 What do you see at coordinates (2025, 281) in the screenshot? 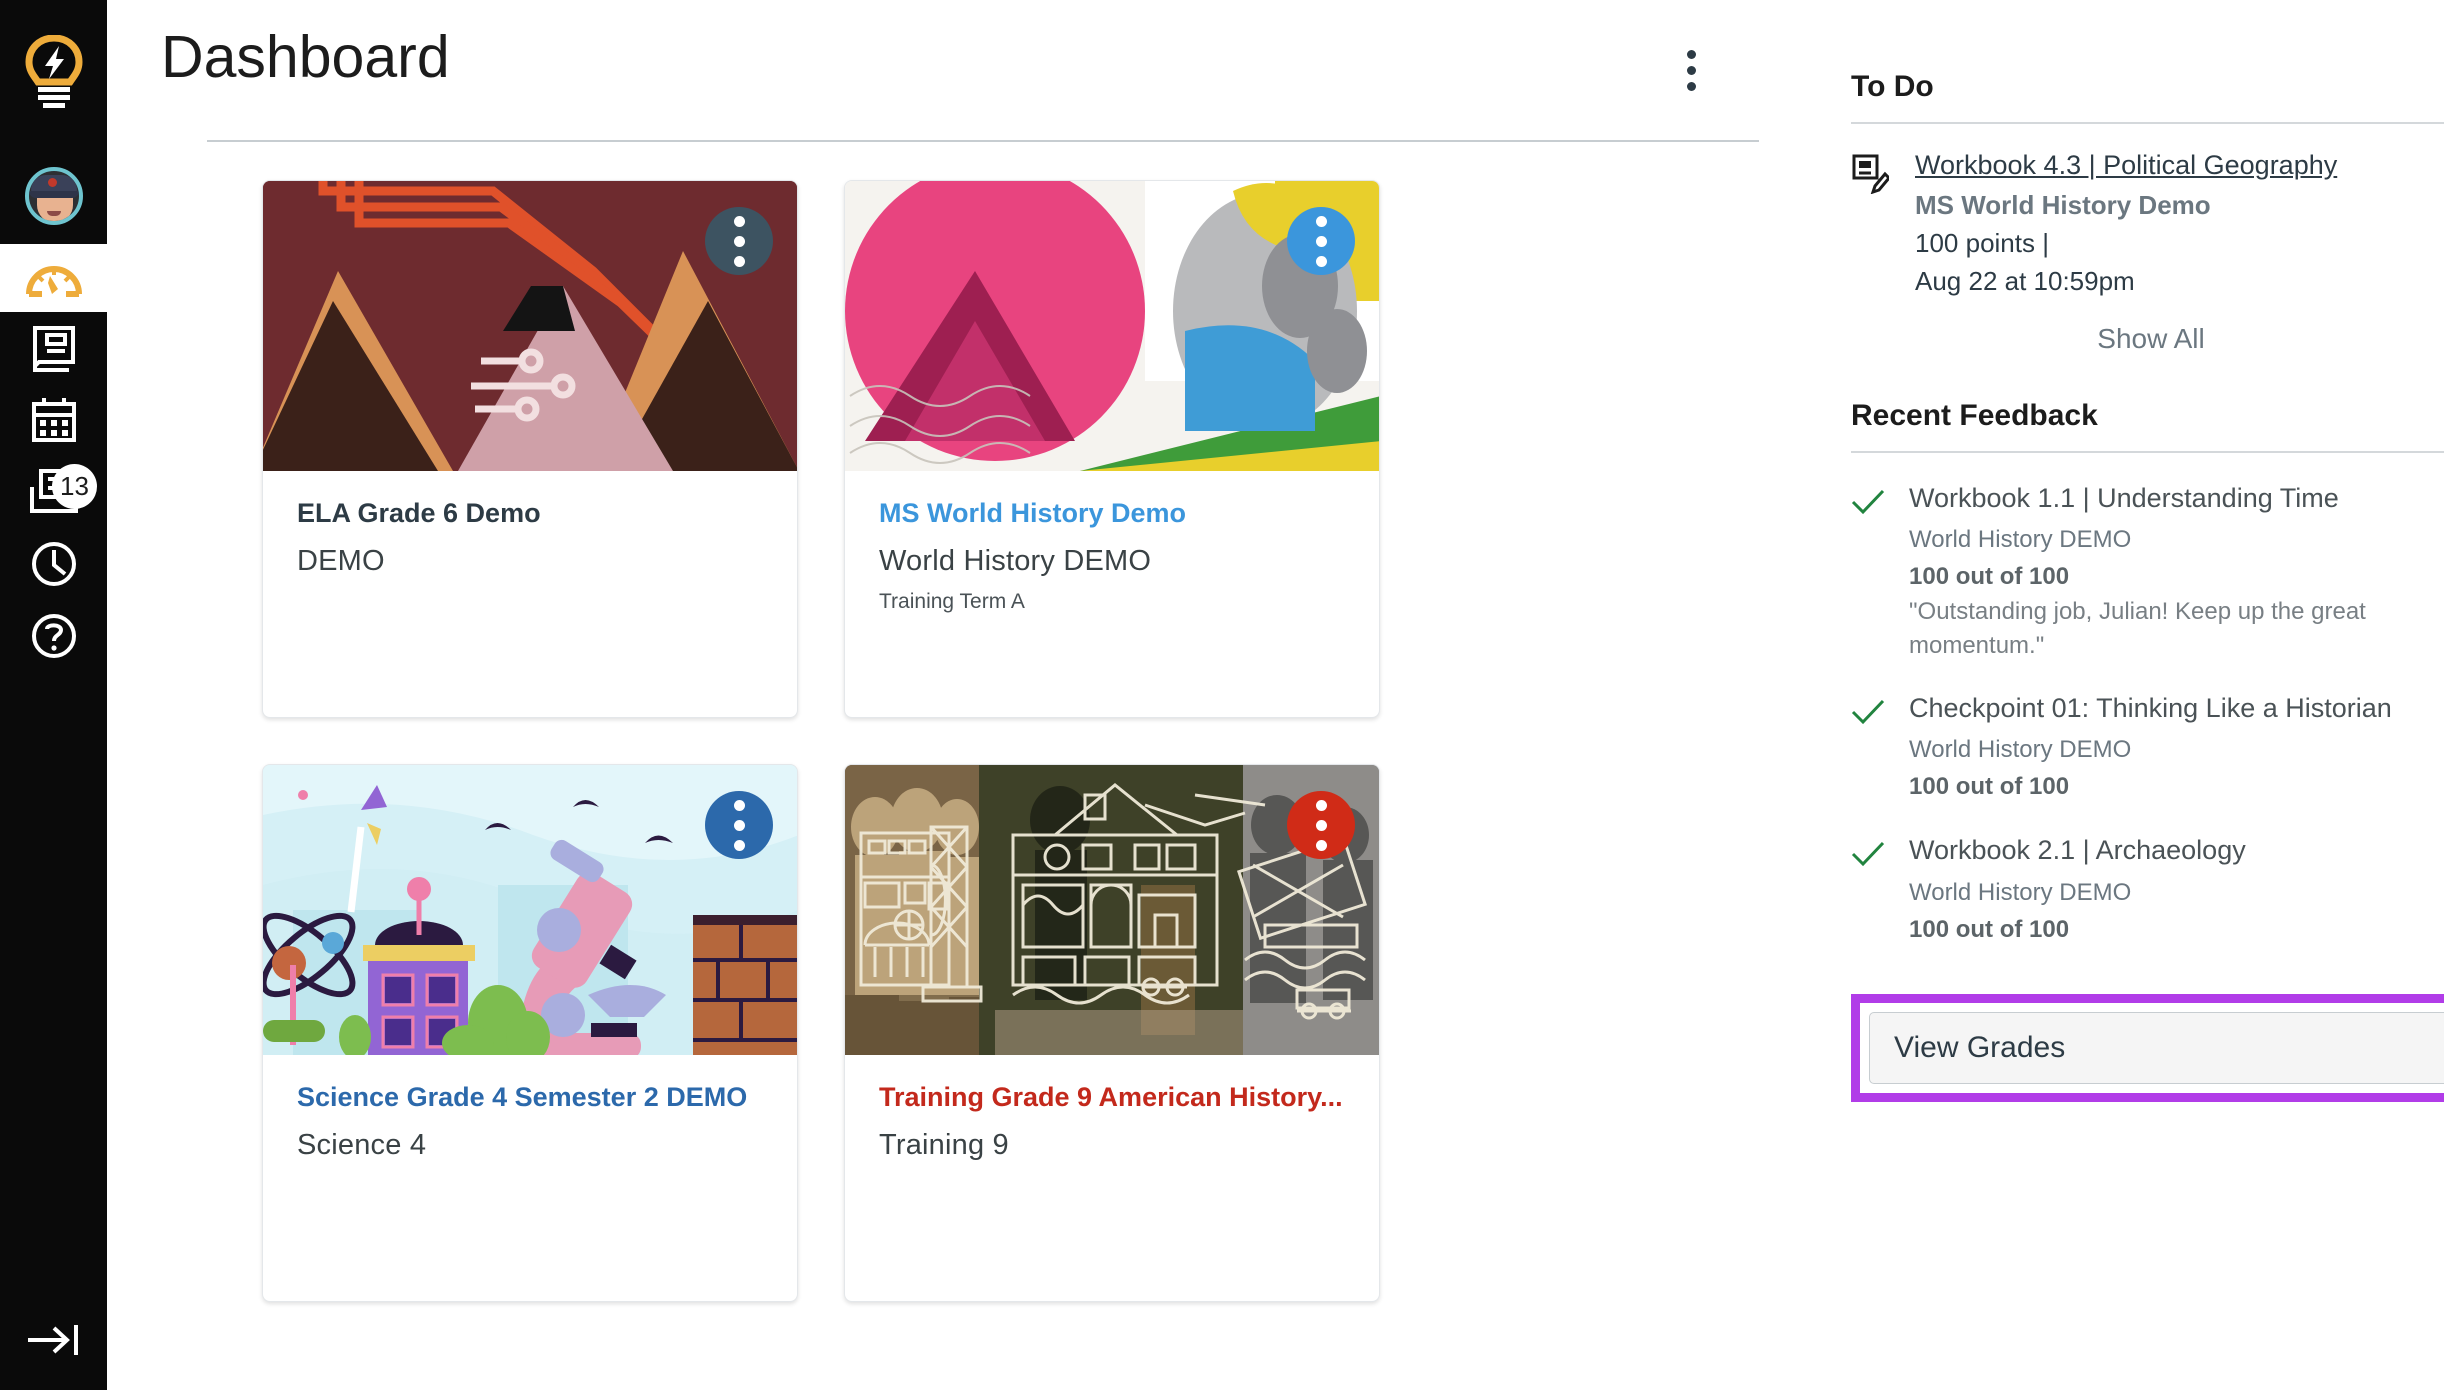
I see `todo-item-due-date: Aug 22 at 10:59pm` at bounding box center [2025, 281].